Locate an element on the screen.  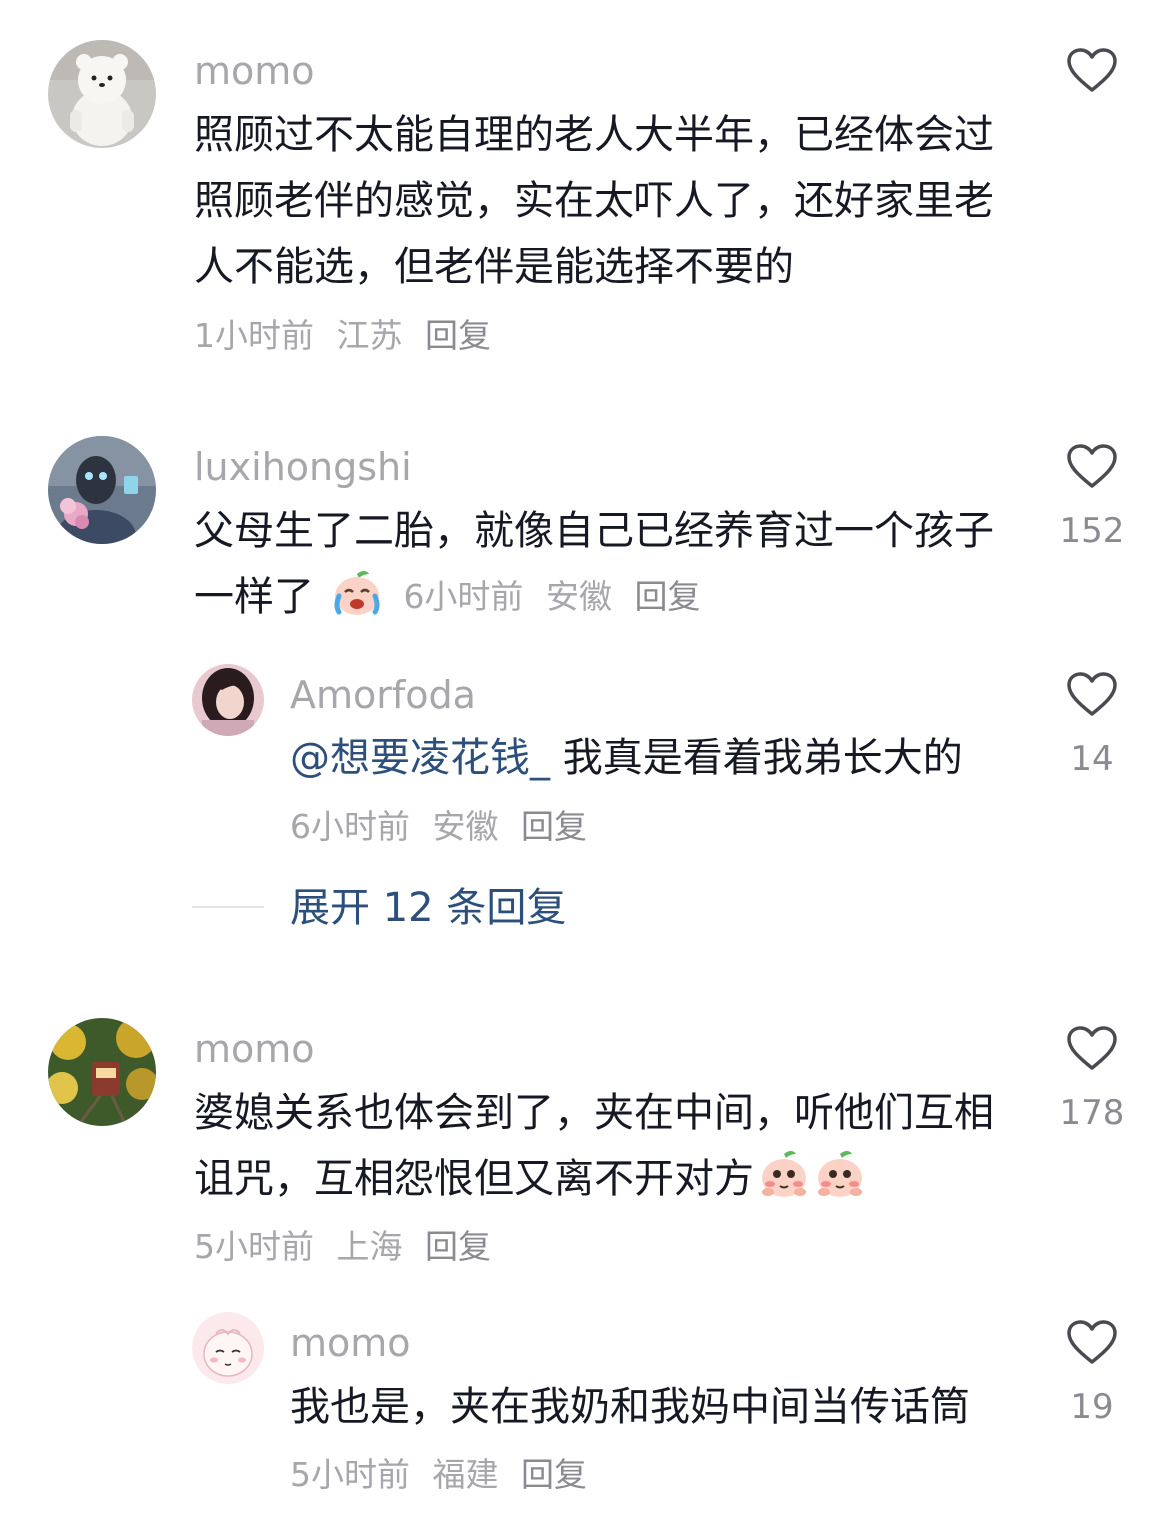
white-bear-plush-avatar is located at coordinates (102, 94).